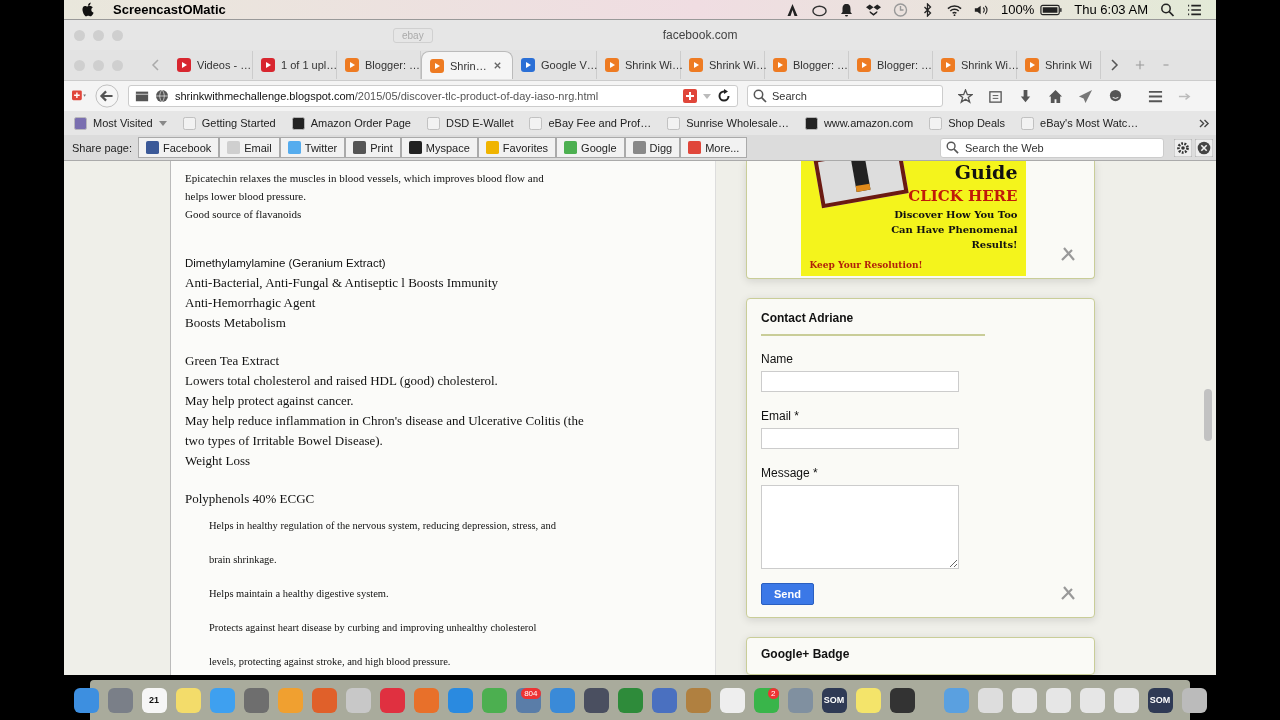  What do you see at coordinates (169, 9) in the screenshot?
I see `app-name: ScreencastOMatic` at bounding box center [169, 9].